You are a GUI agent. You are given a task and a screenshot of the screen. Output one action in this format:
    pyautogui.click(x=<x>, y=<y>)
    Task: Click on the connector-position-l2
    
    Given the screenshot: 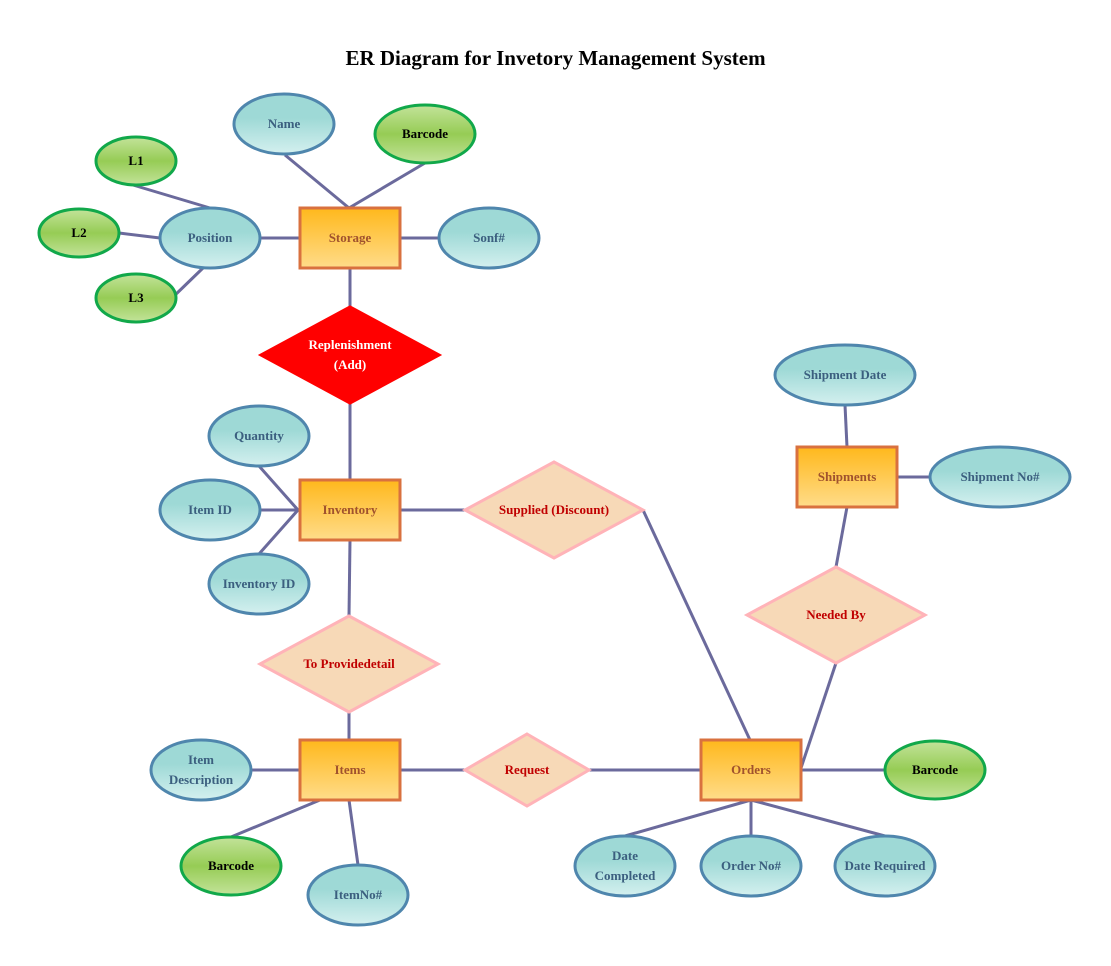 What is the action you would take?
    pyautogui.click(x=139, y=235)
    